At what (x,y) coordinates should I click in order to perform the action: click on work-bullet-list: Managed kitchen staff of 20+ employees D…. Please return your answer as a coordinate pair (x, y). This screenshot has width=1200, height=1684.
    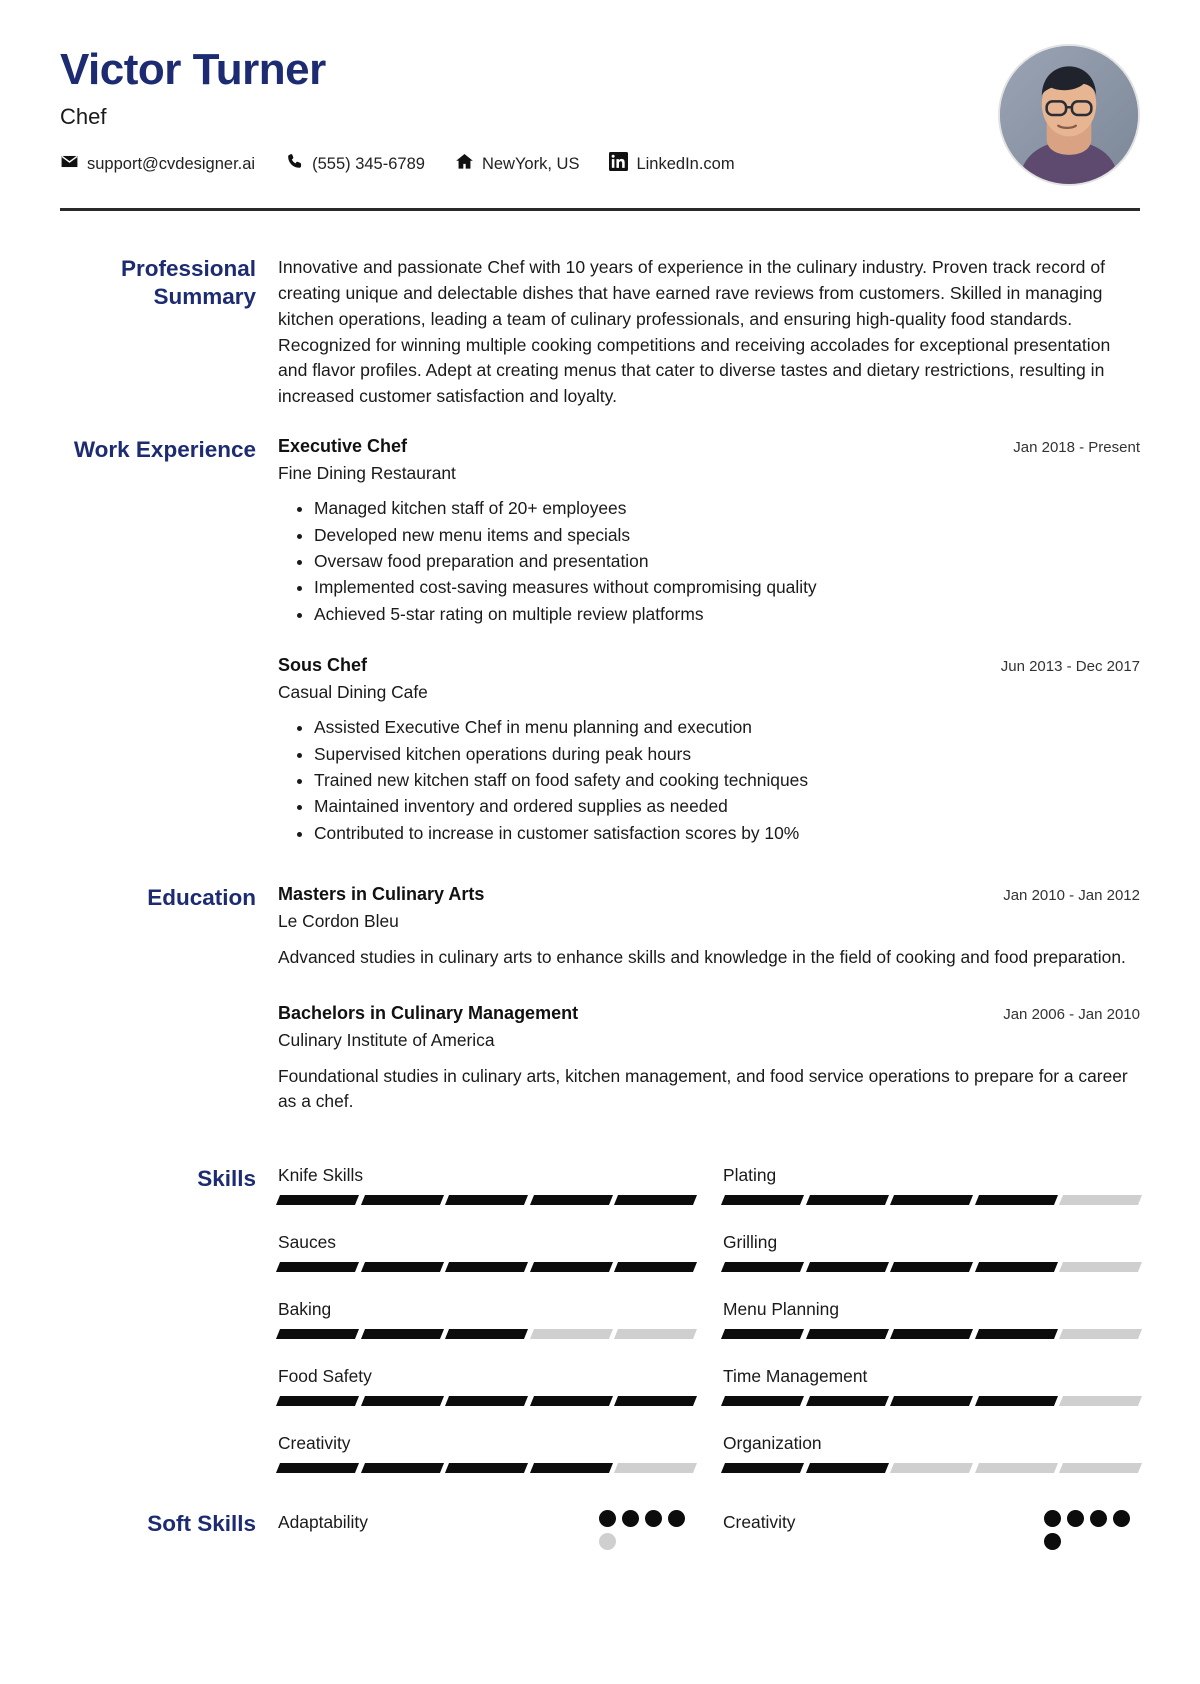
    Looking at the image, I should click on (709, 561).